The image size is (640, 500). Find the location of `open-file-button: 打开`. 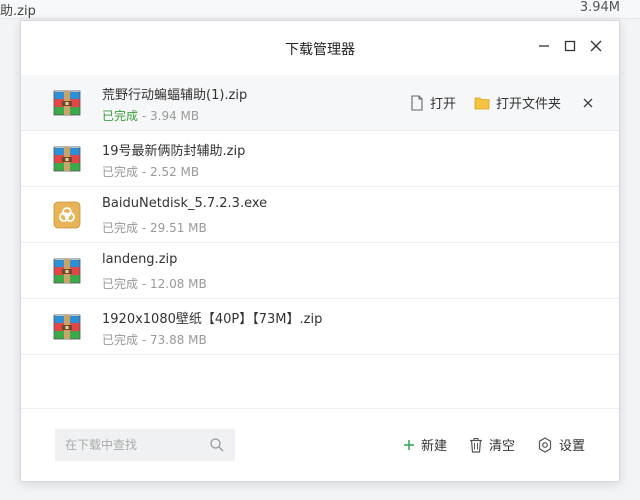

open-file-button: 打开 is located at coordinates (433, 102).